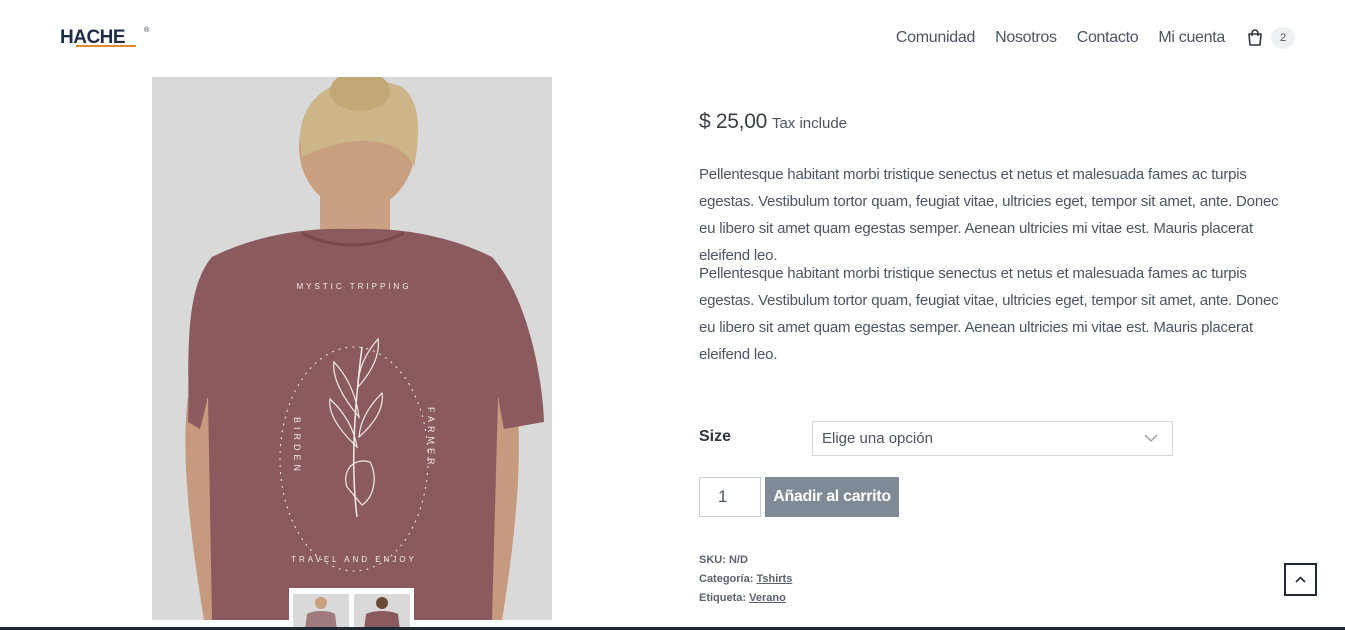 Image resolution: width=1345 pixels, height=630 pixels. I want to click on price-row: $ 25,00 Tax include, so click(773, 122).